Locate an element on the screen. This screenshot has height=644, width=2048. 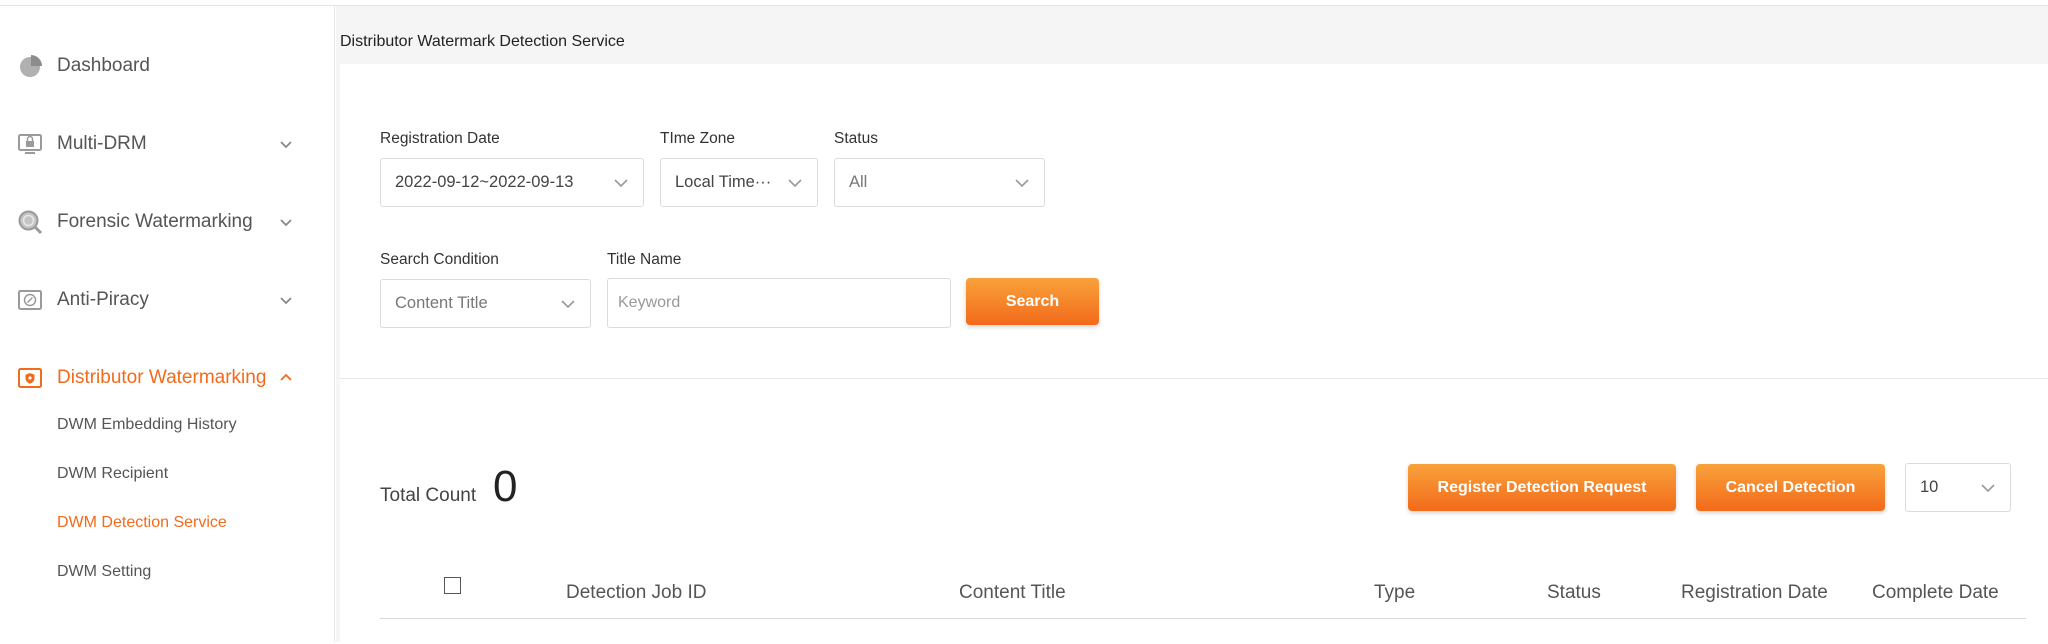
column-header-registration-date: Registration Date is located at coordinates (1754, 593).